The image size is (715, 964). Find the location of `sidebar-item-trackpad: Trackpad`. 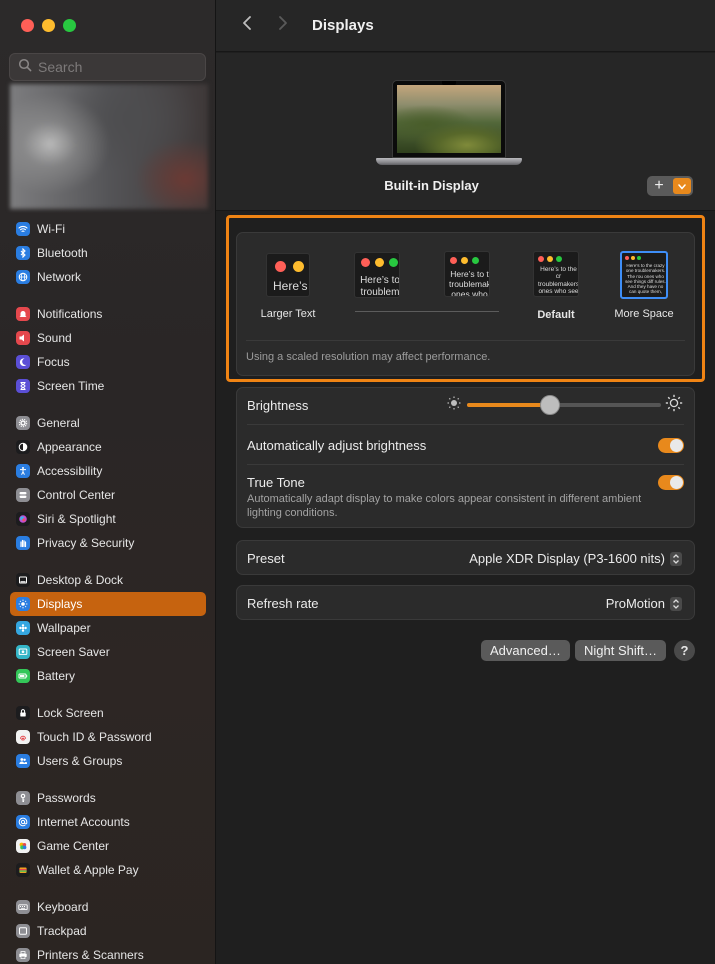

sidebar-item-trackpad: Trackpad is located at coordinates (108, 931).